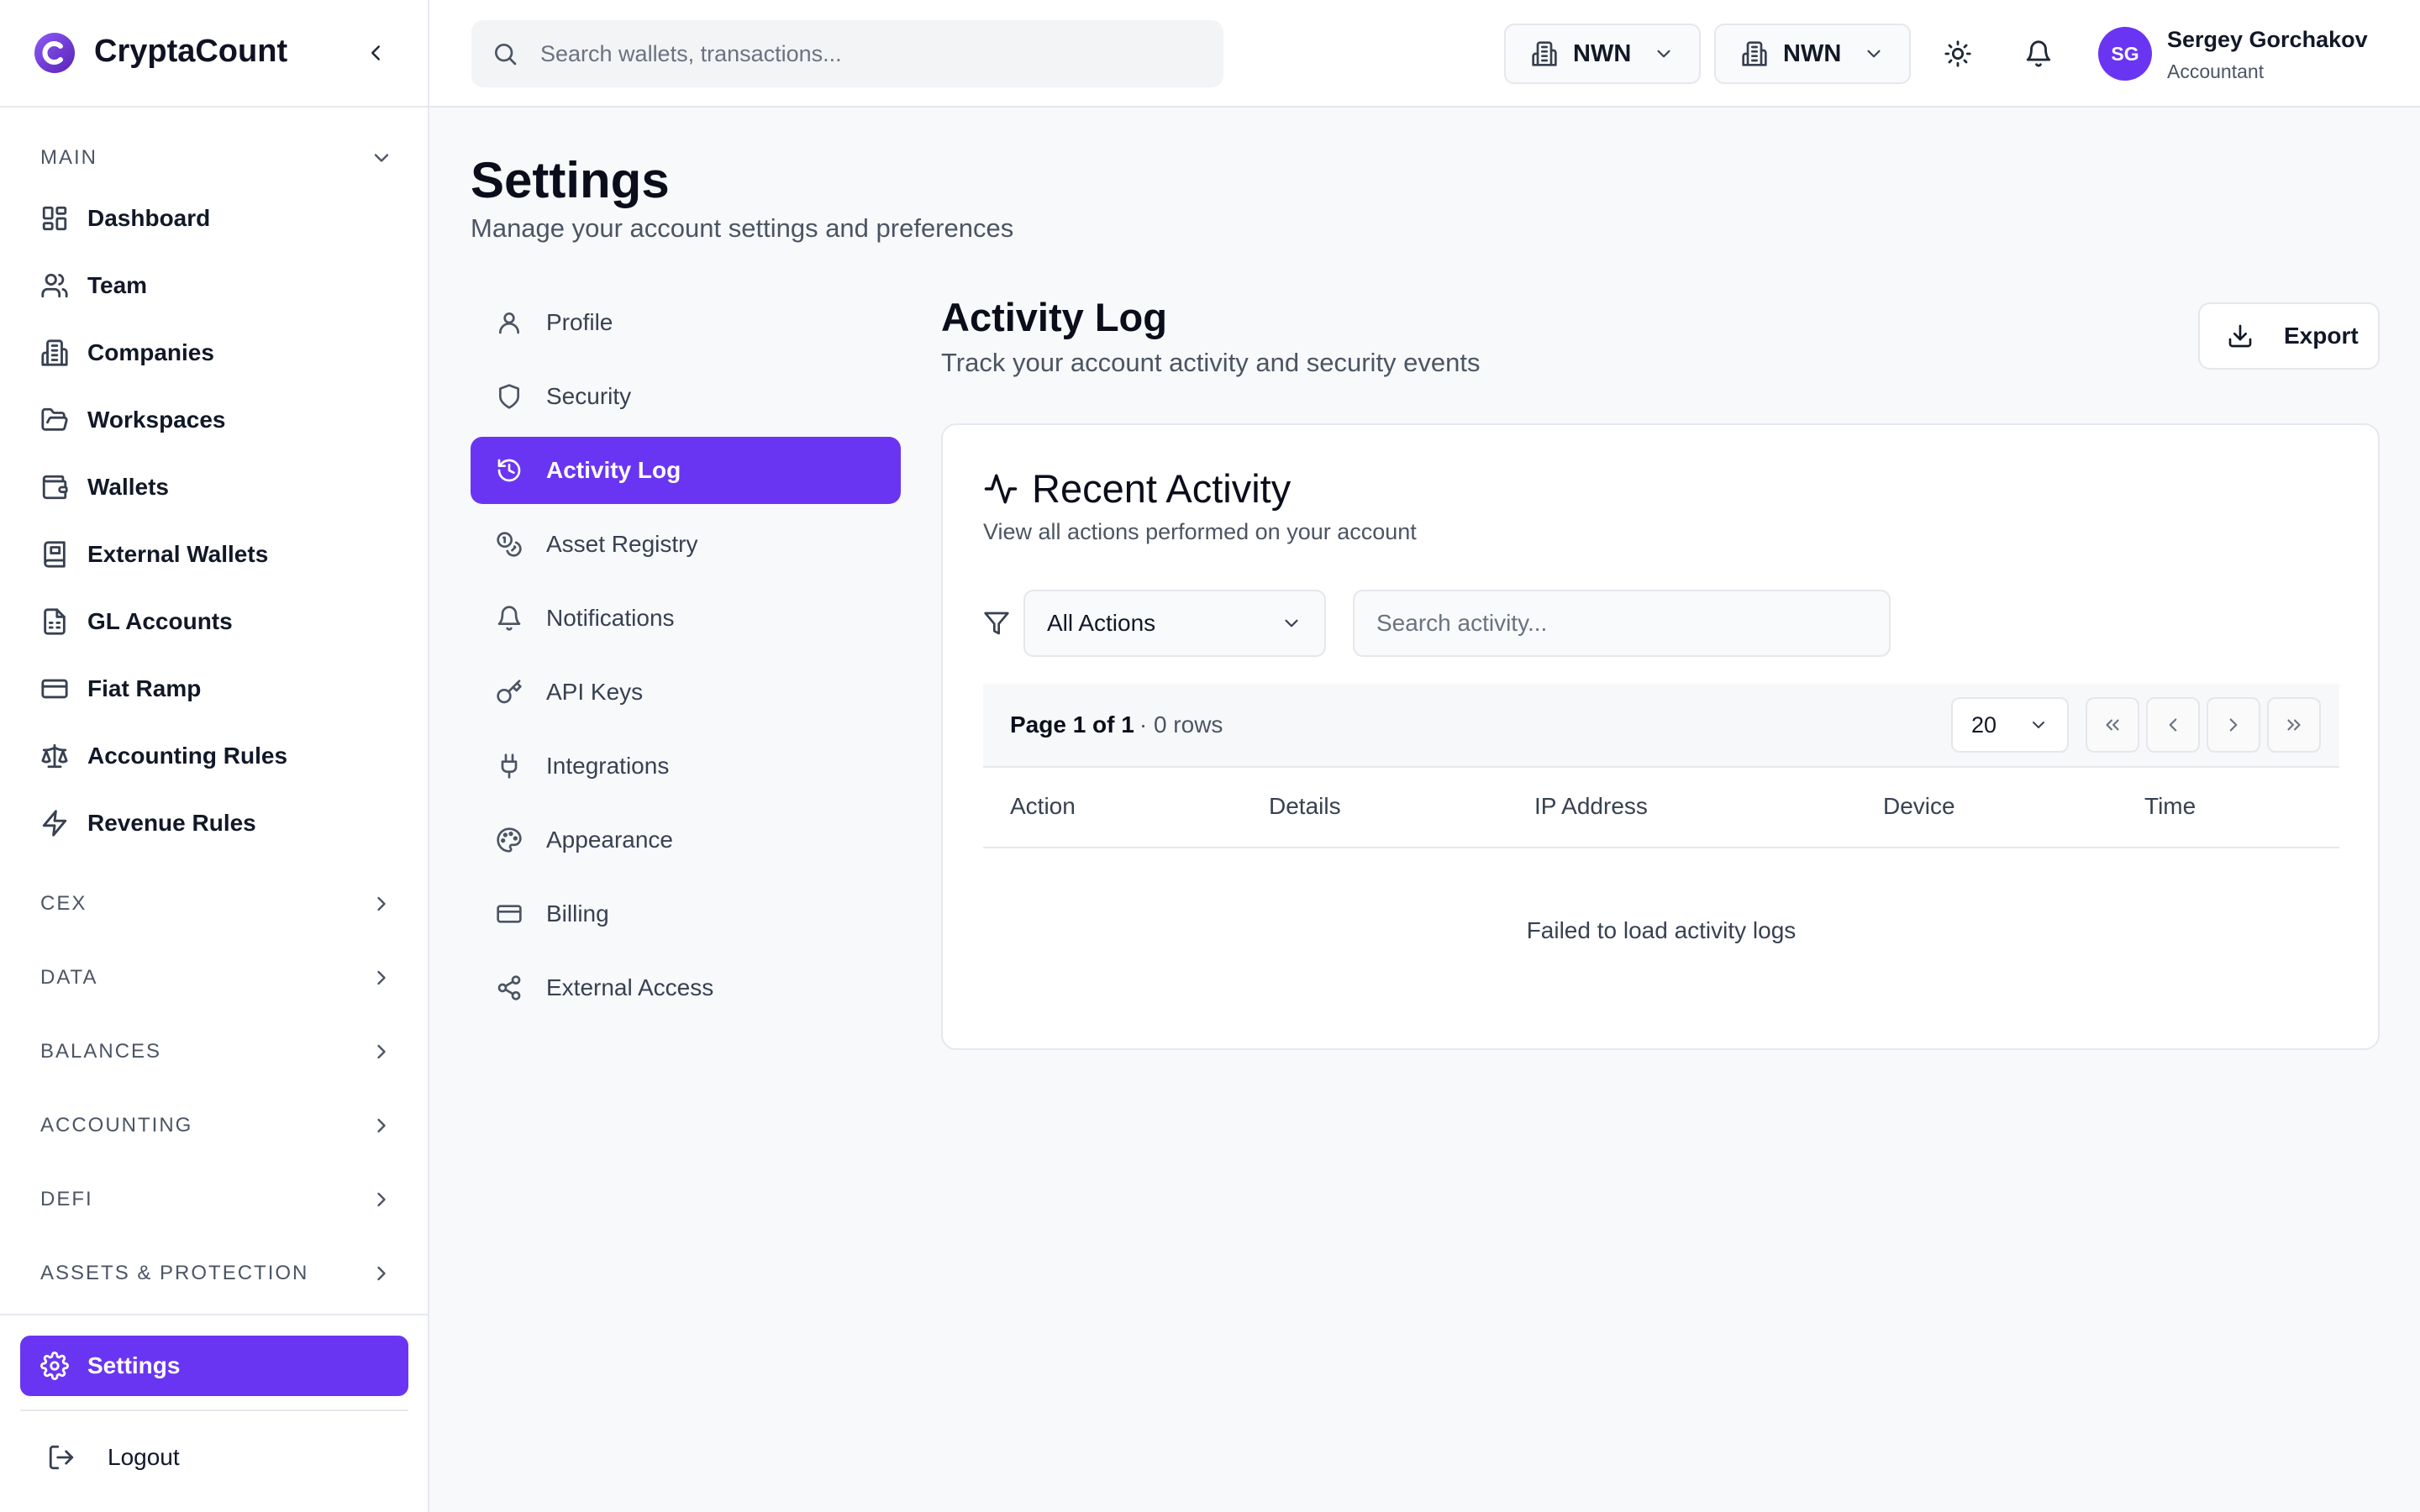 The width and height of the screenshot is (2420, 1512). What do you see at coordinates (2233, 725) in the screenshot?
I see `next-page-button` at bounding box center [2233, 725].